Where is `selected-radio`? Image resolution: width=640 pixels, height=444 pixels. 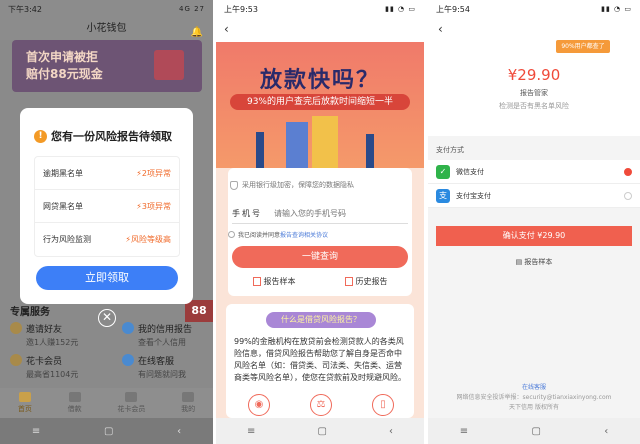 selected-radio is located at coordinates (628, 171).